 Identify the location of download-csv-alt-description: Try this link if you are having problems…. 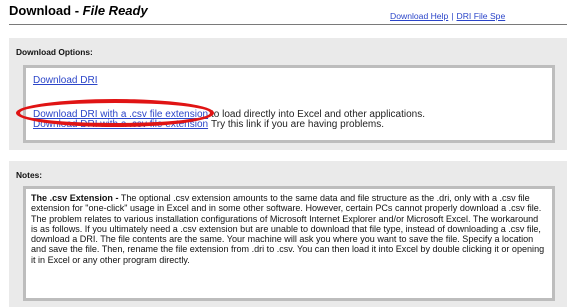
(298, 124).